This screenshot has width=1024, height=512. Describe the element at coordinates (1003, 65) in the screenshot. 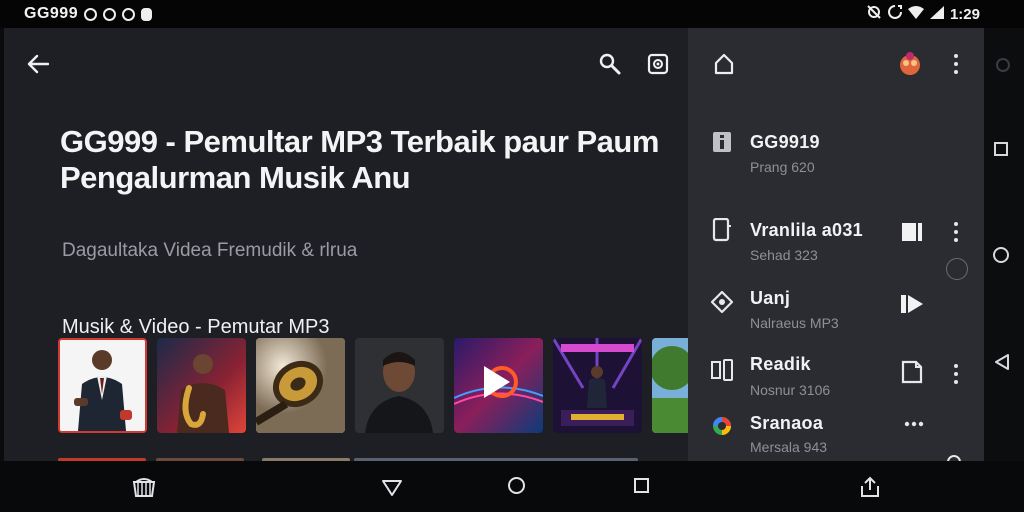

I see `camera-icon` at that location.